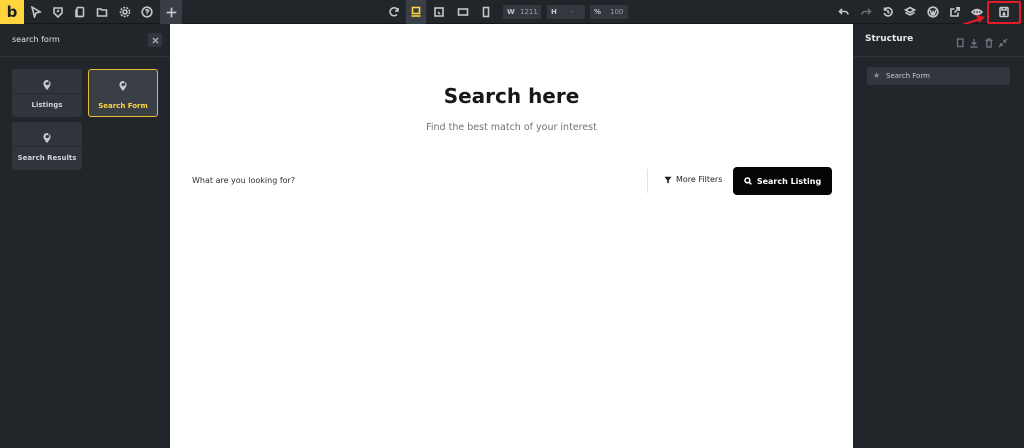 Image resolution: width=1024 pixels, height=448 pixels. Describe the element at coordinates (36, 39) in the screenshot. I see `element-search-input: search form` at that location.